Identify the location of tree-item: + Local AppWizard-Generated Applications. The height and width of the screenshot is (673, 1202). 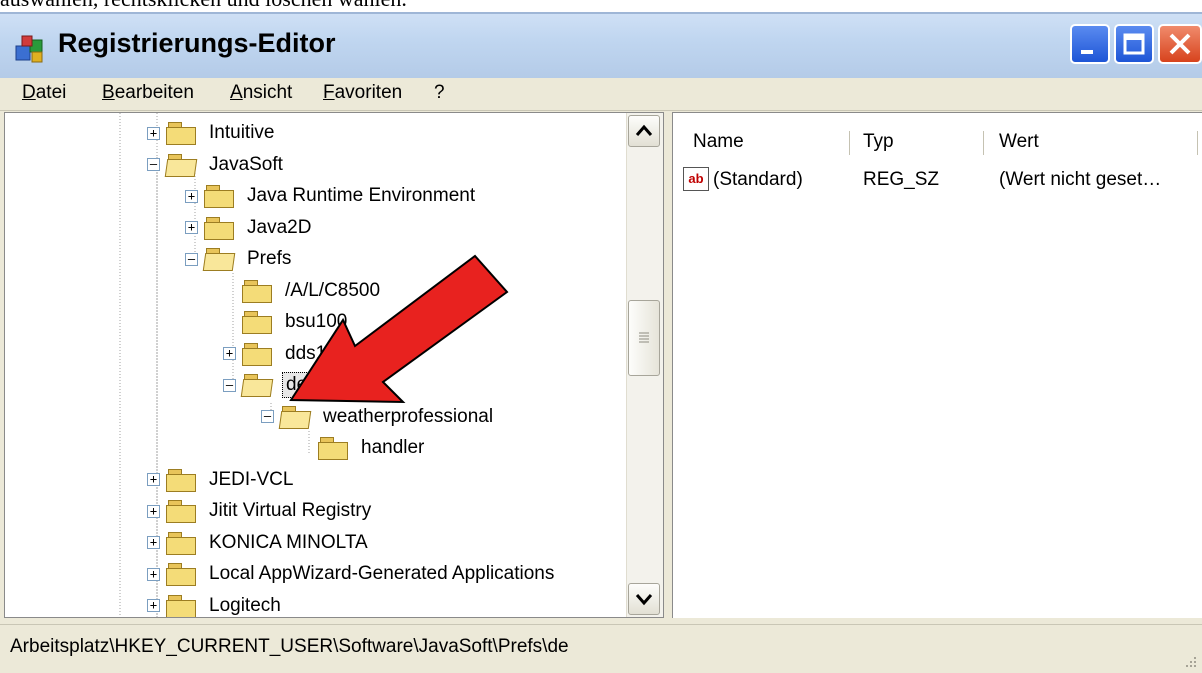
(352, 574).